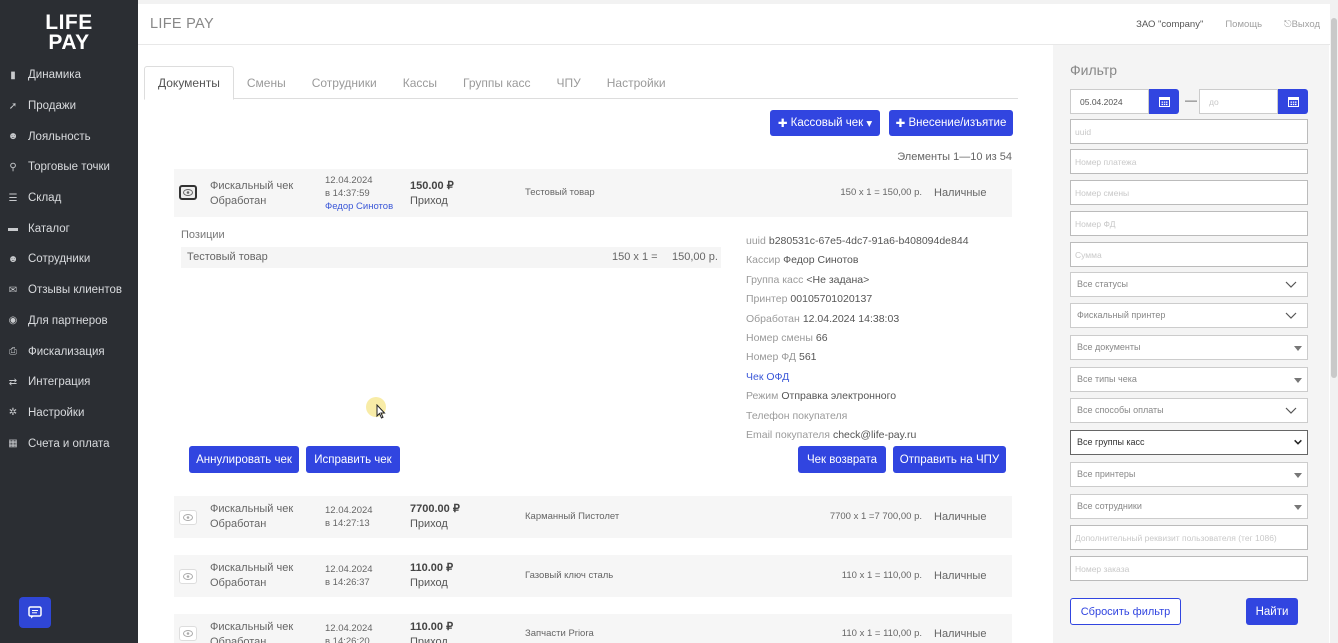 This screenshot has height=643, width=1338. Describe the element at coordinates (560, 192) in the screenshot. I see `doc-product: Тестовый товар` at that location.